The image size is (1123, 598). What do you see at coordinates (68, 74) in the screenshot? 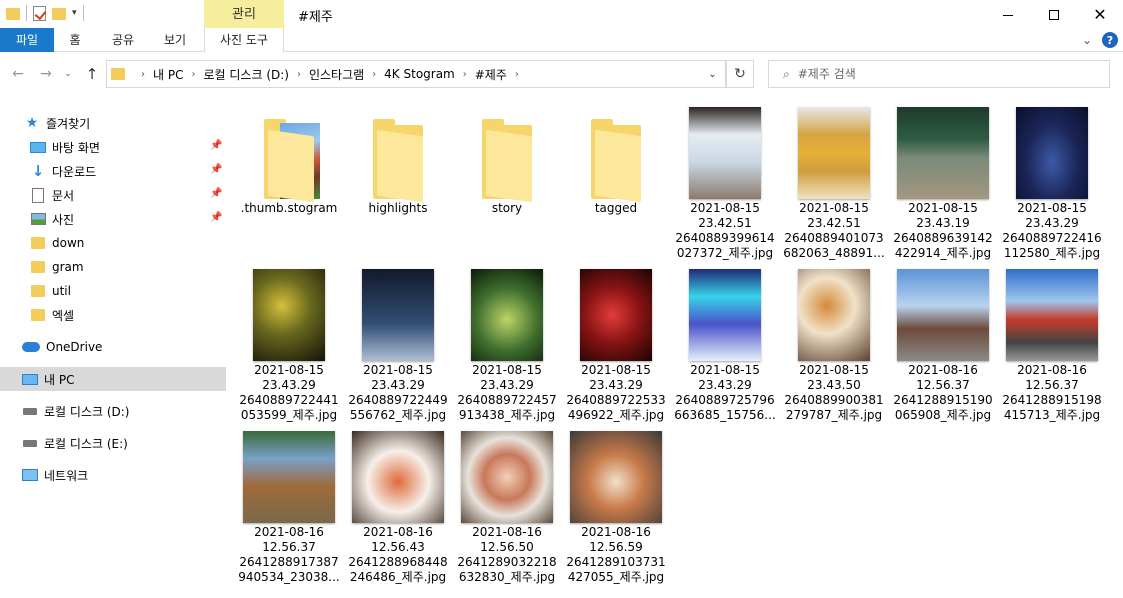
I see `recent-locations-icon: ⌄` at bounding box center [68, 74].